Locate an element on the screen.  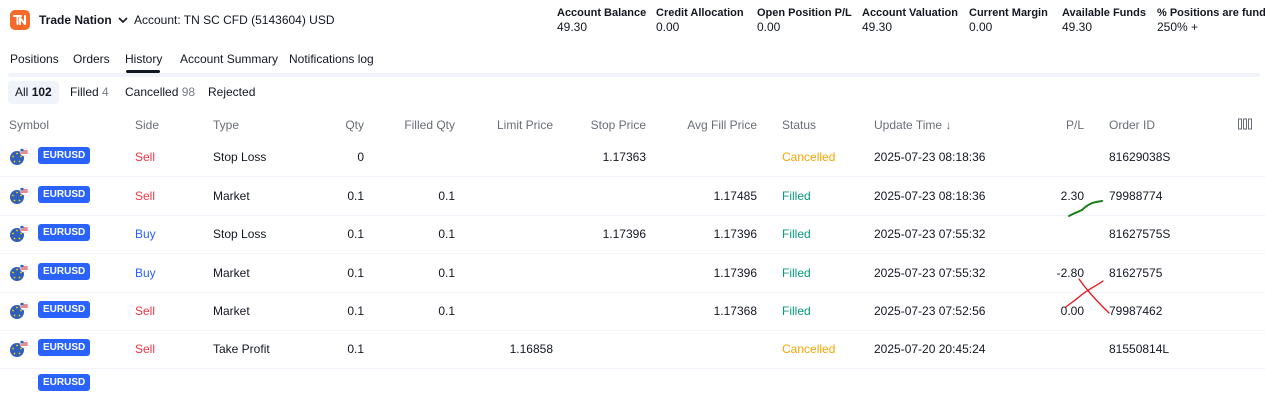
filter-rejected: Rejected is located at coordinates (231, 92).